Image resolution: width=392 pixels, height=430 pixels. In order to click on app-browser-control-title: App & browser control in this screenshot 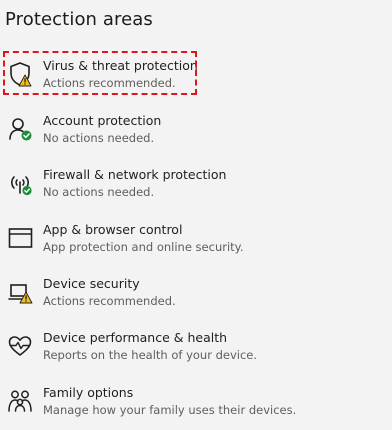, I will do `click(113, 229)`.